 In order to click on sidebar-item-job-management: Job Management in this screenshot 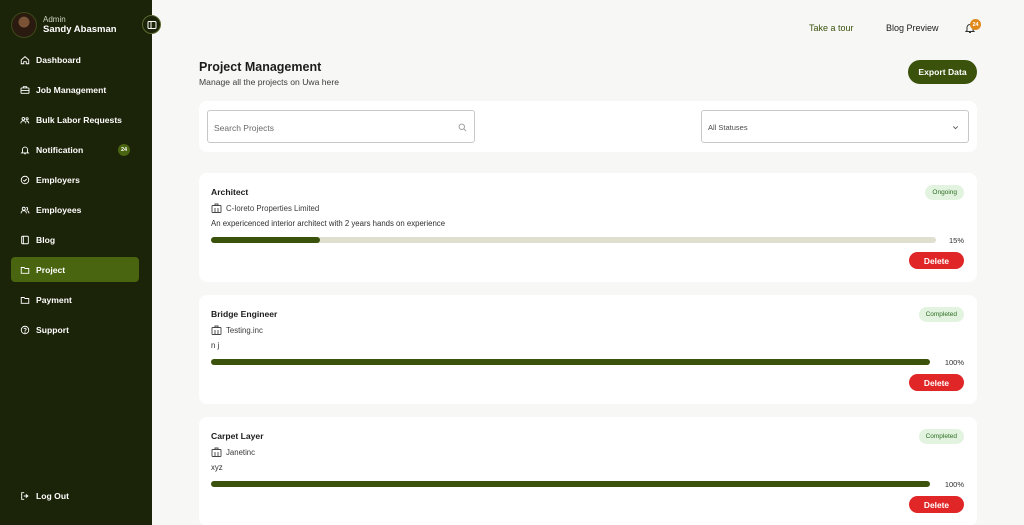, I will do `click(75, 89)`.